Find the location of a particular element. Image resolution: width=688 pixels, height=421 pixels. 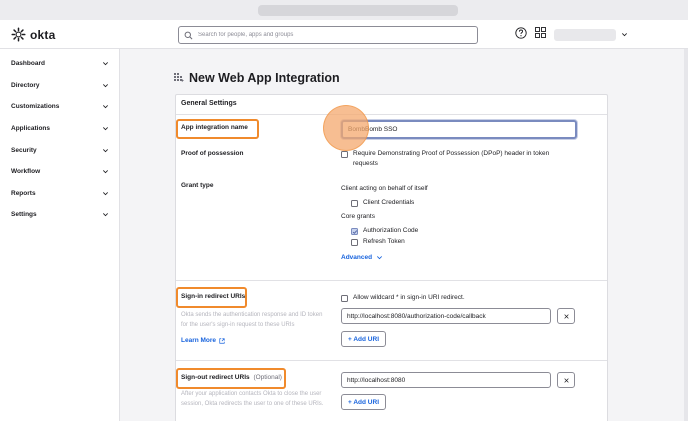

check-icon is located at coordinates (355, 231).